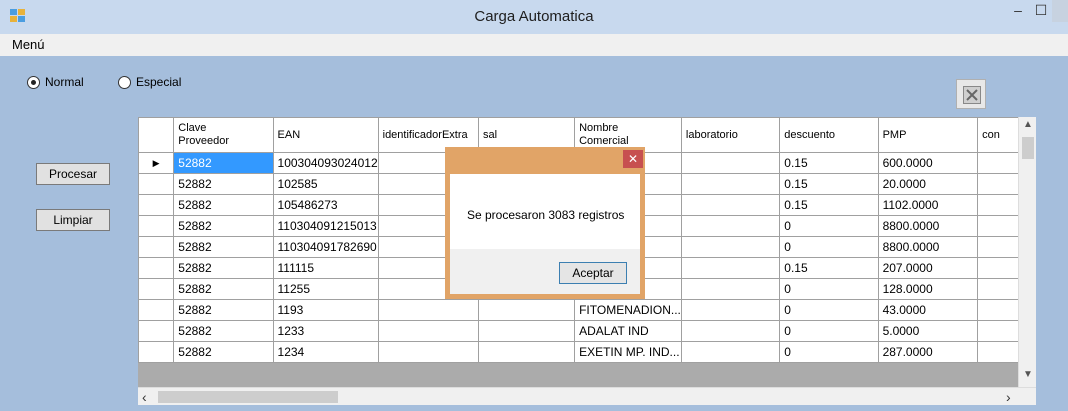 The width and height of the screenshot is (1068, 411). I want to click on scroll-up-icon: ▲, so click(1027, 124).